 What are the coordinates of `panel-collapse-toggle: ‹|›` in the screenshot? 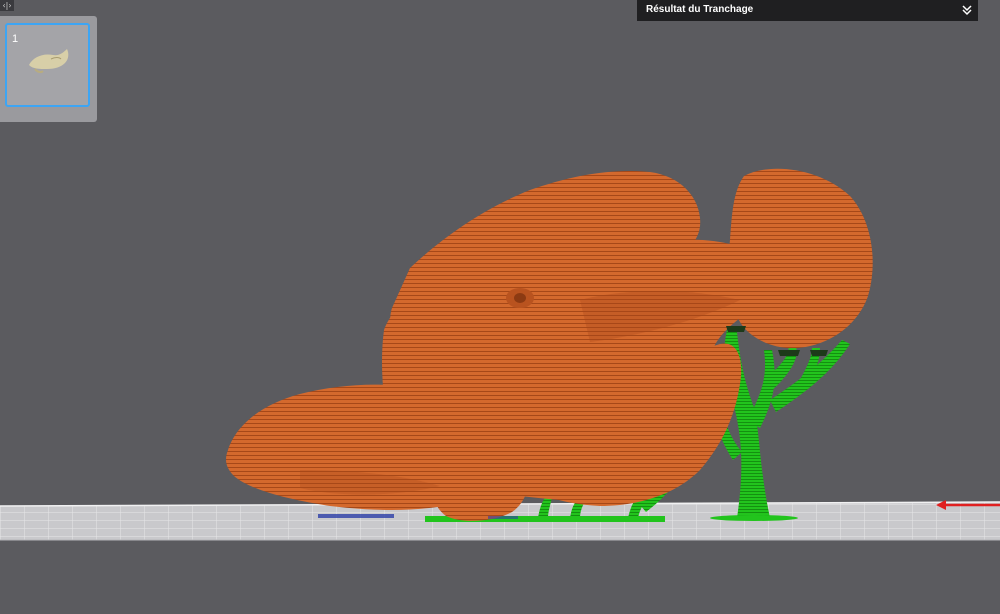 It's located at (7, 5).